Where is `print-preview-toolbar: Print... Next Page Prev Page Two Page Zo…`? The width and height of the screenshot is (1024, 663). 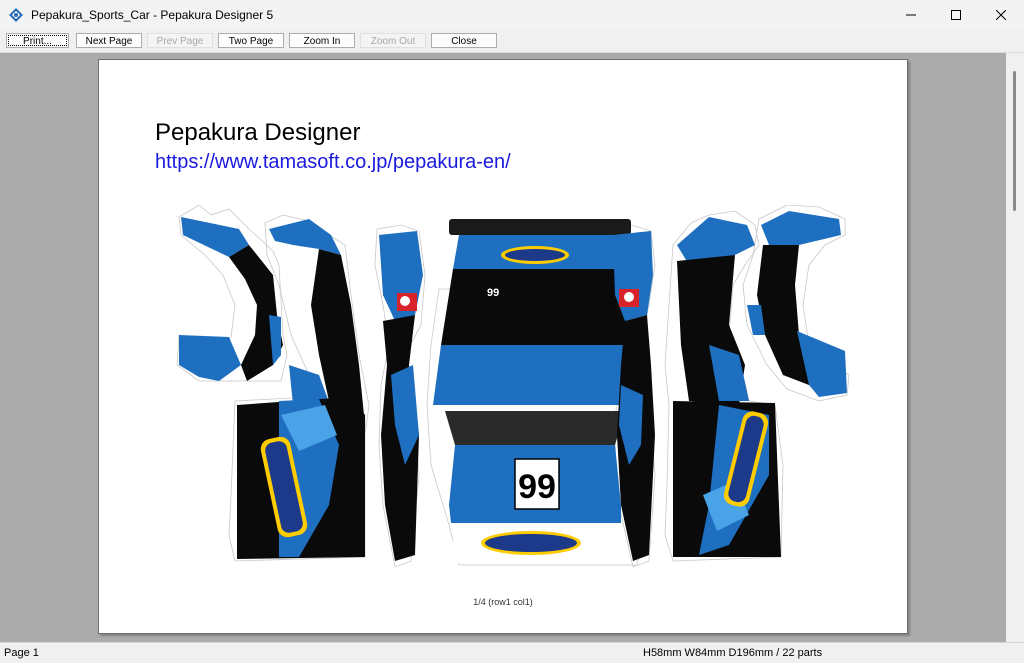
print-preview-toolbar: Print... Next Page Prev Page Two Page Zo… is located at coordinates (512, 41).